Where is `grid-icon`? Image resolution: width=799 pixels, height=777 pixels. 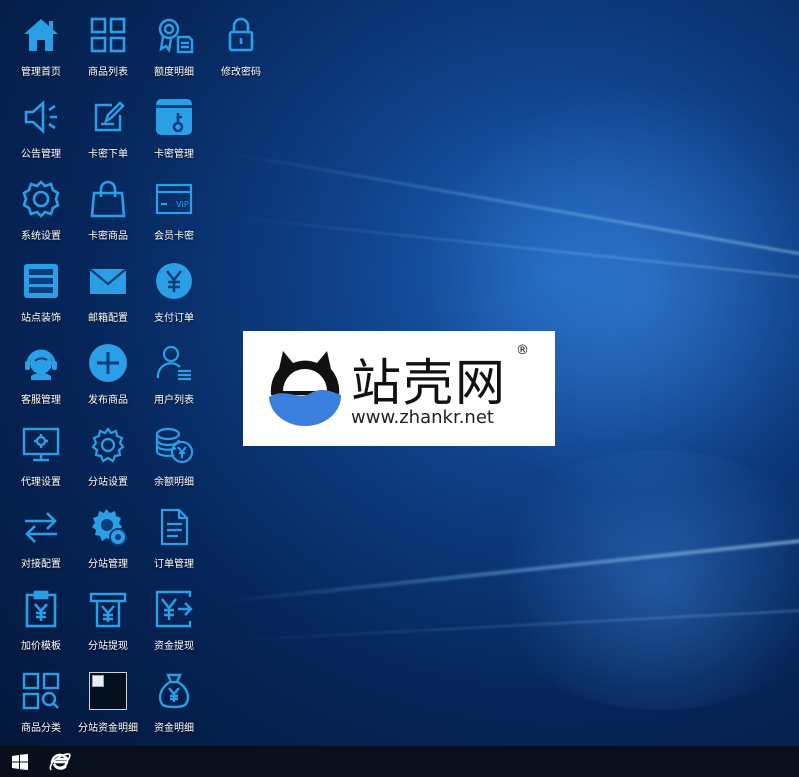 grid-icon is located at coordinates (108, 35).